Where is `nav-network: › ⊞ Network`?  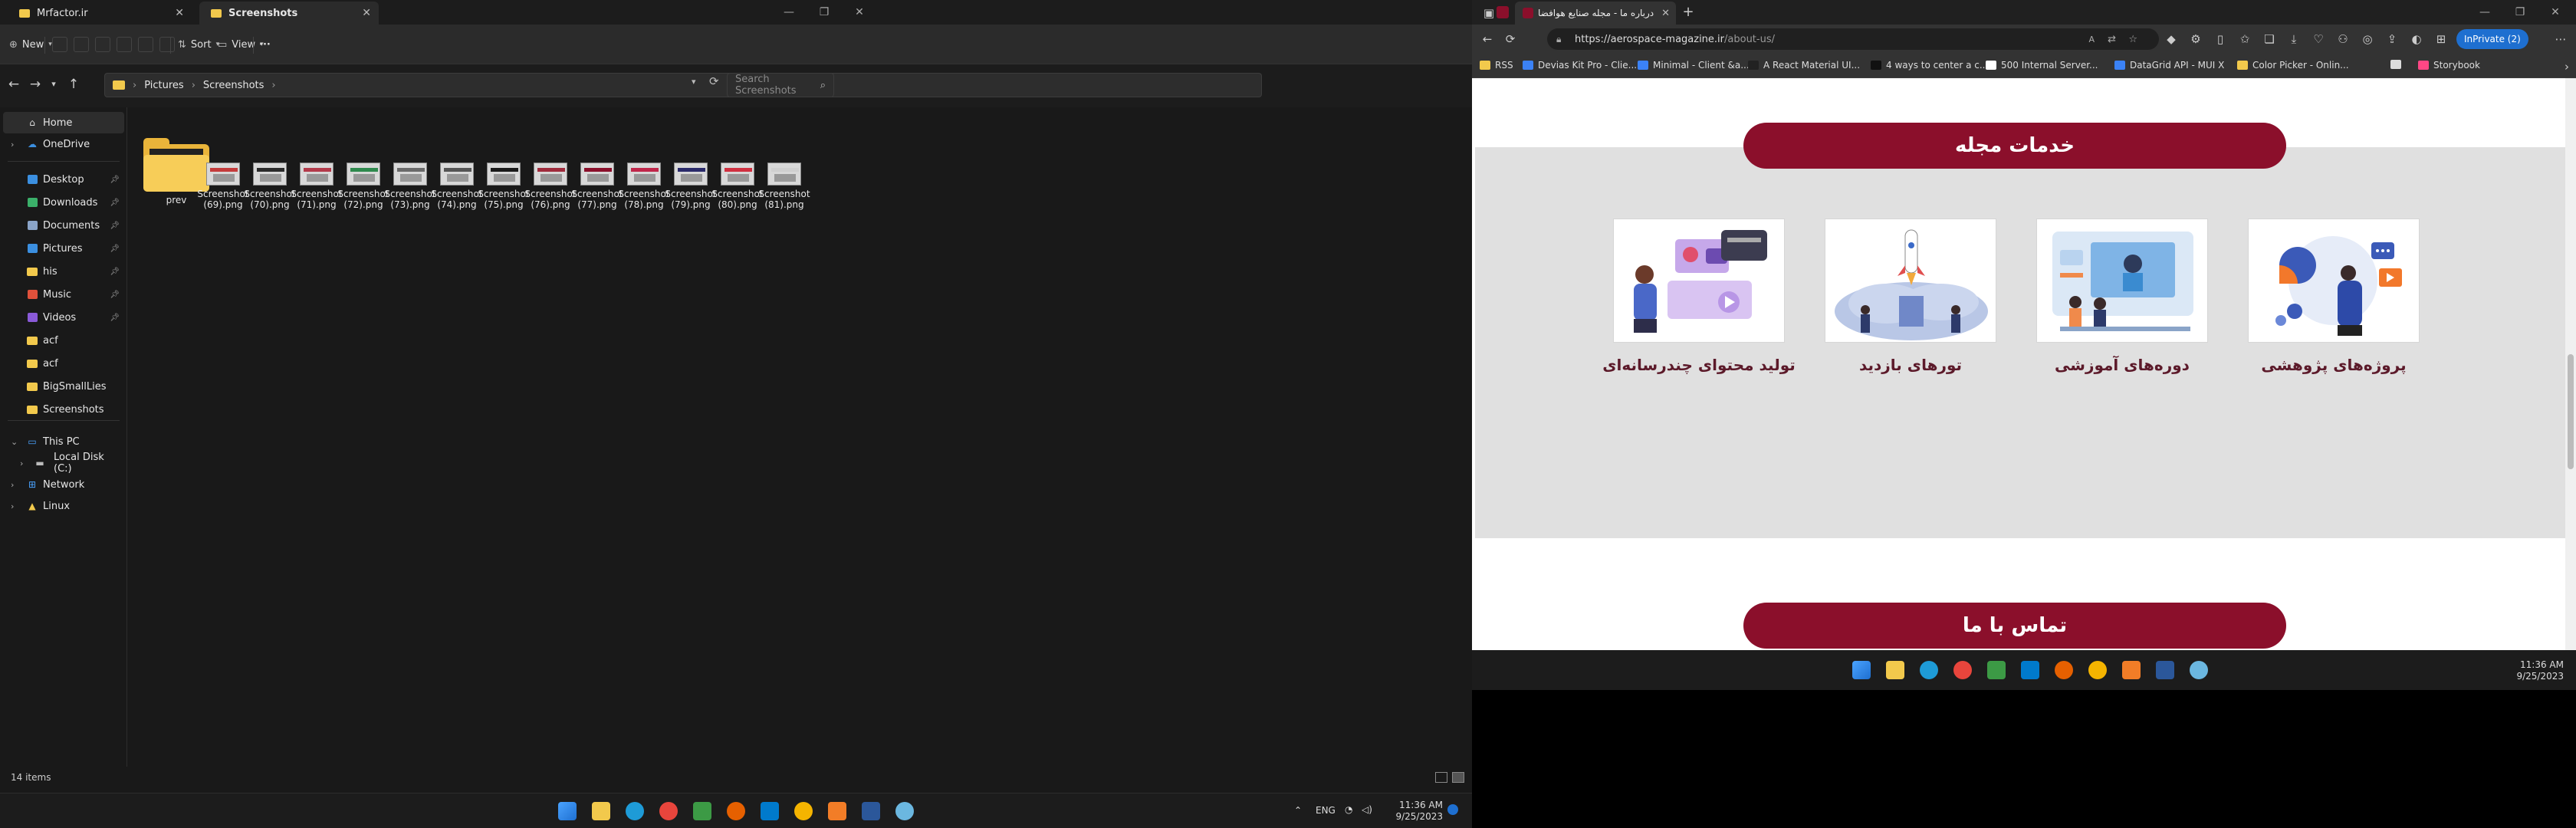
nav-network: › ⊞ Network is located at coordinates (63, 485).